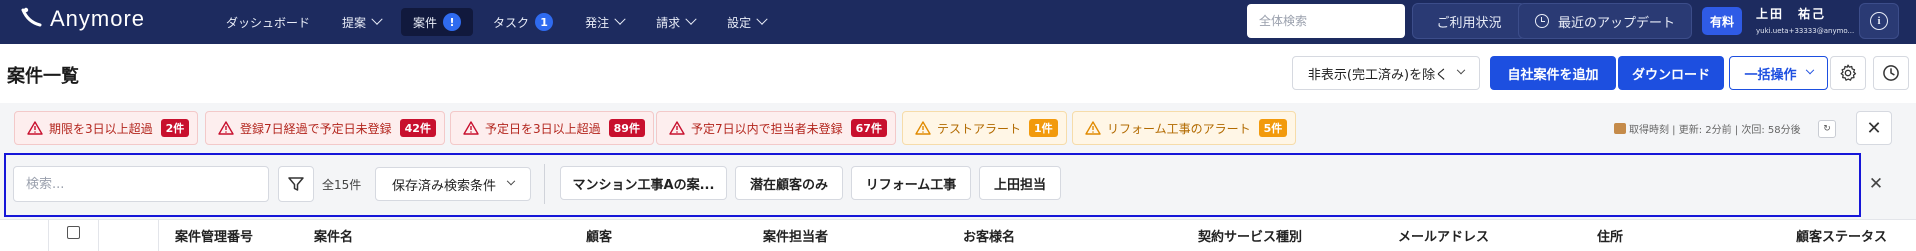 The image size is (1916, 251). Describe the element at coordinates (98, 18) in the screenshot. I see `app-logo-text: Anymore` at that location.